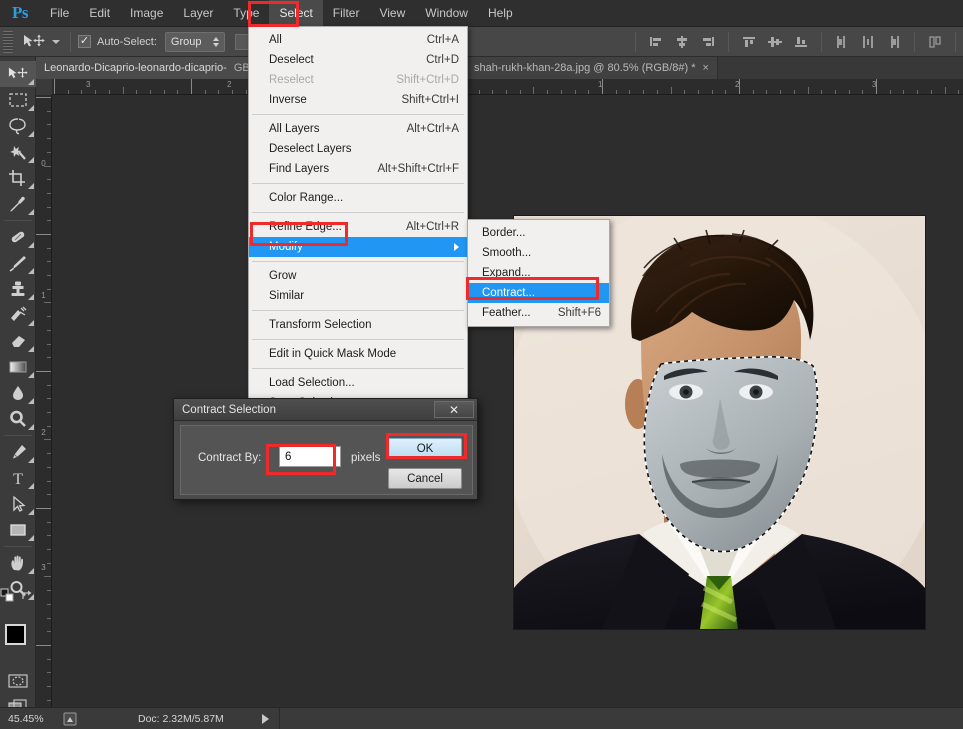 The width and height of the screenshot is (963, 729). Describe the element at coordinates (146, 13) in the screenshot. I see `menu-image: Image` at that location.